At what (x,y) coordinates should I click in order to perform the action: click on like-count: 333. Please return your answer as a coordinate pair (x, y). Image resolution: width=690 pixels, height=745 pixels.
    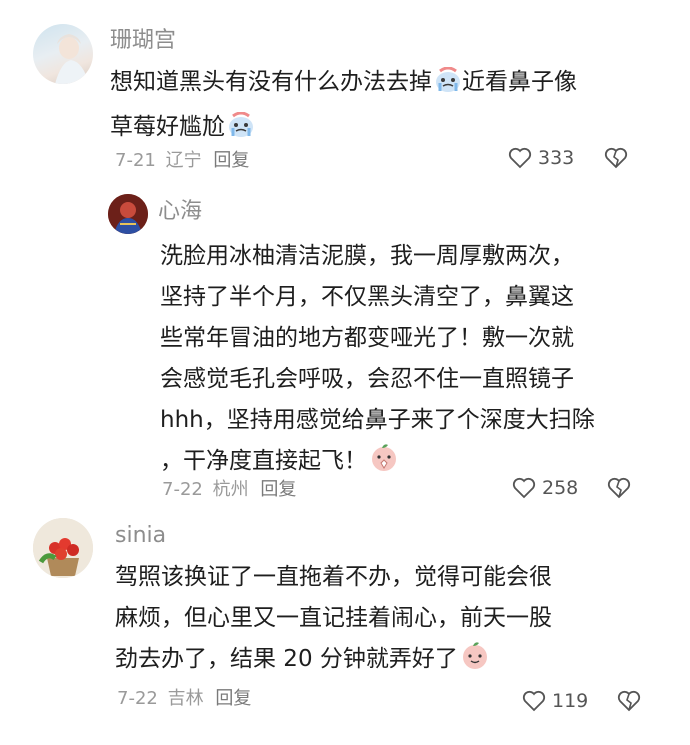
    Looking at the image, I should click on (556, 158).